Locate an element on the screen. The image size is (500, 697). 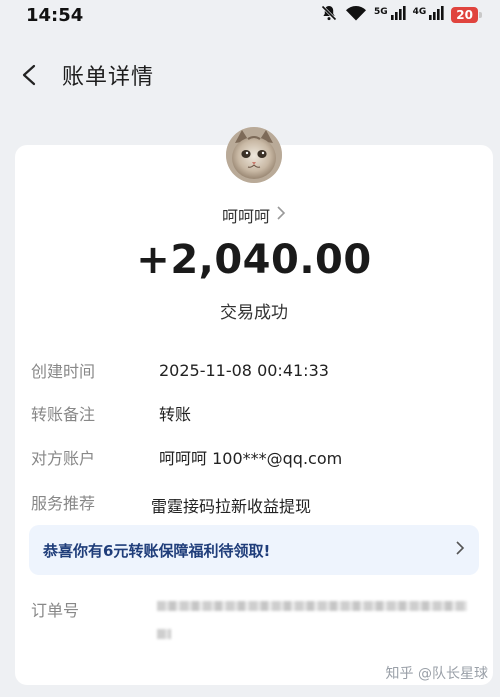
mute-icon is located at coordinates (329, 15).